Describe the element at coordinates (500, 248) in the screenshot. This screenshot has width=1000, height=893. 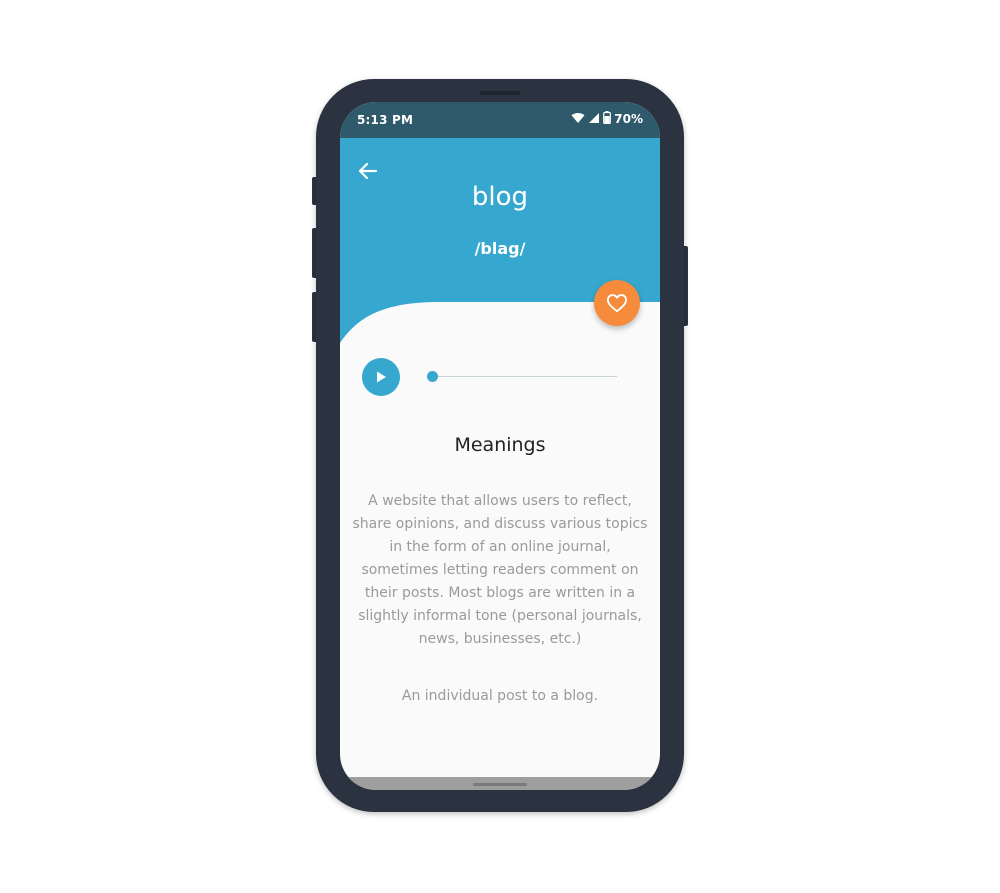
I see `phonetic-text: /blag/` at that location.